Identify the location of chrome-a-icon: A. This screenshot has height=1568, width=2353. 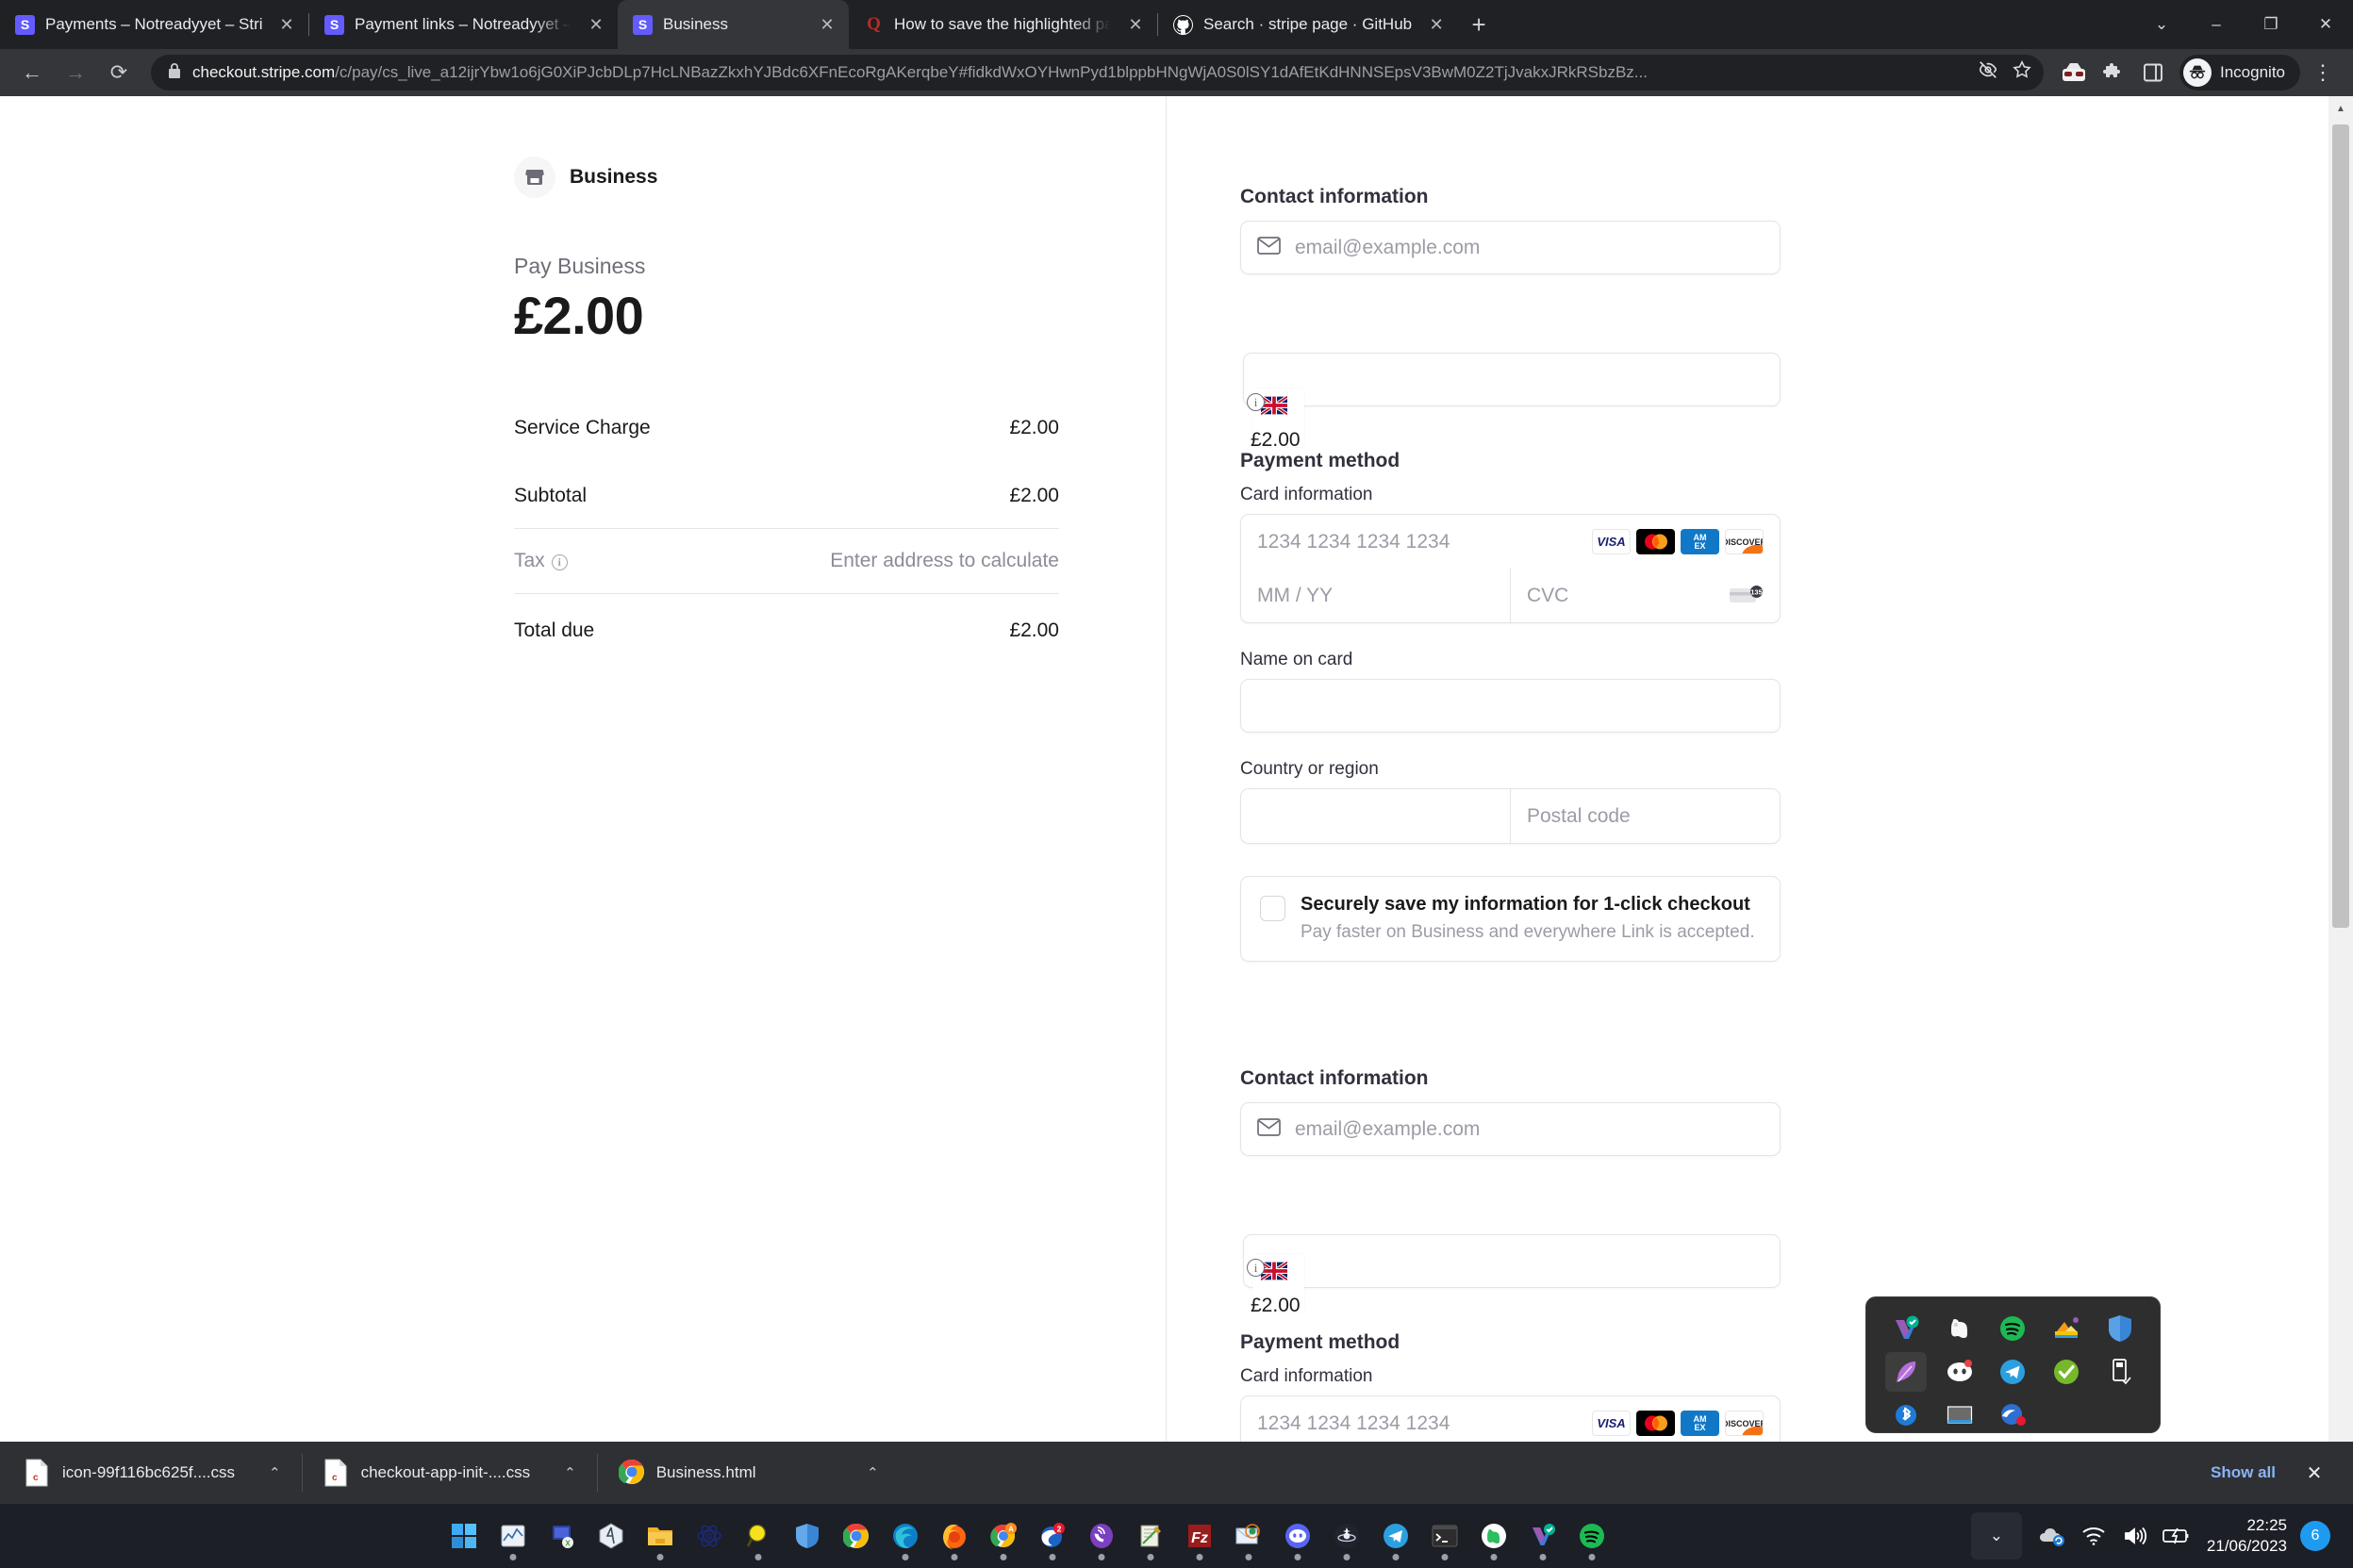
(1004, 1536).